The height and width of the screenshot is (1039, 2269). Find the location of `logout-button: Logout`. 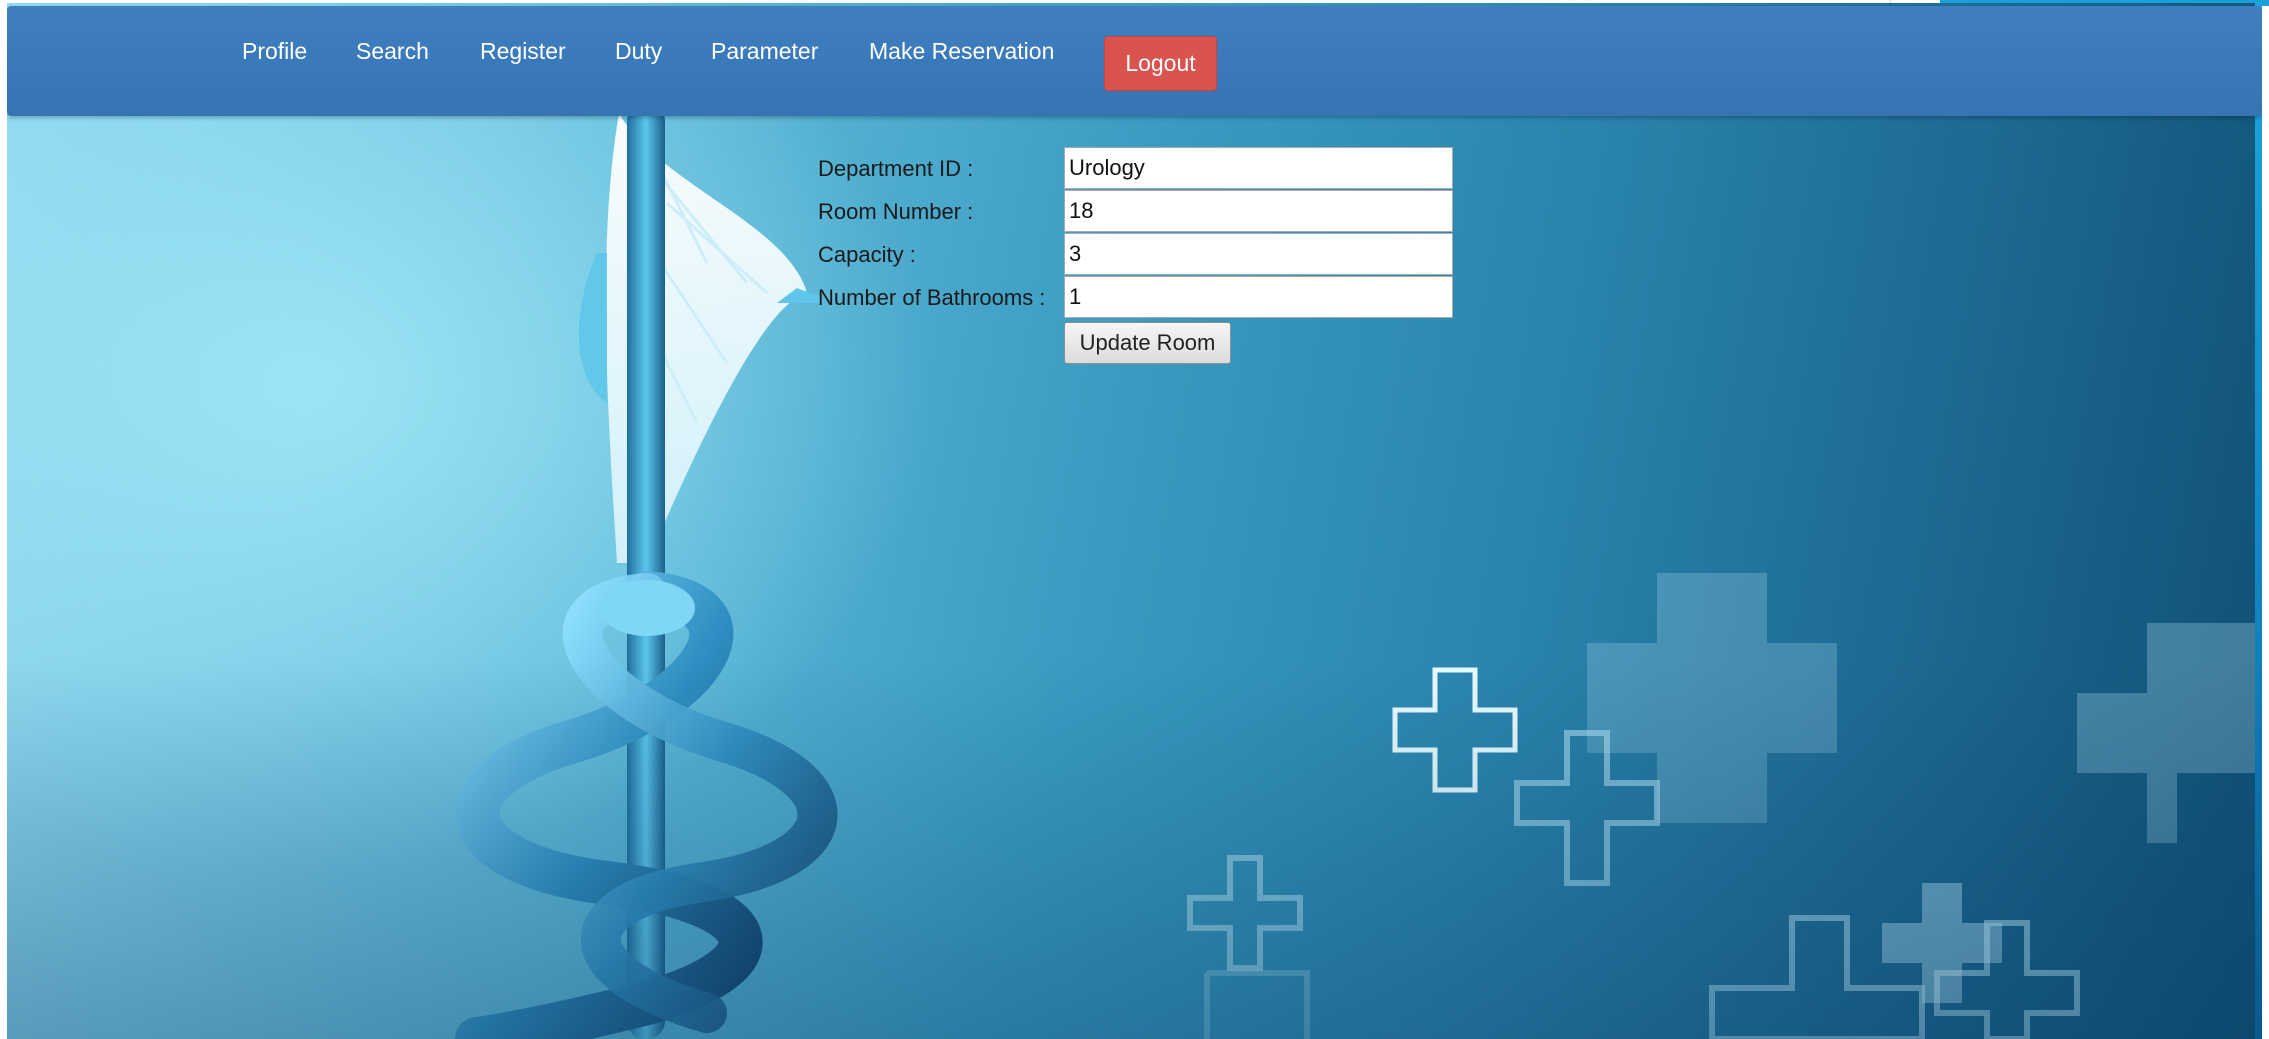

logout-button: Logout is located at coordinates (1160, 63).